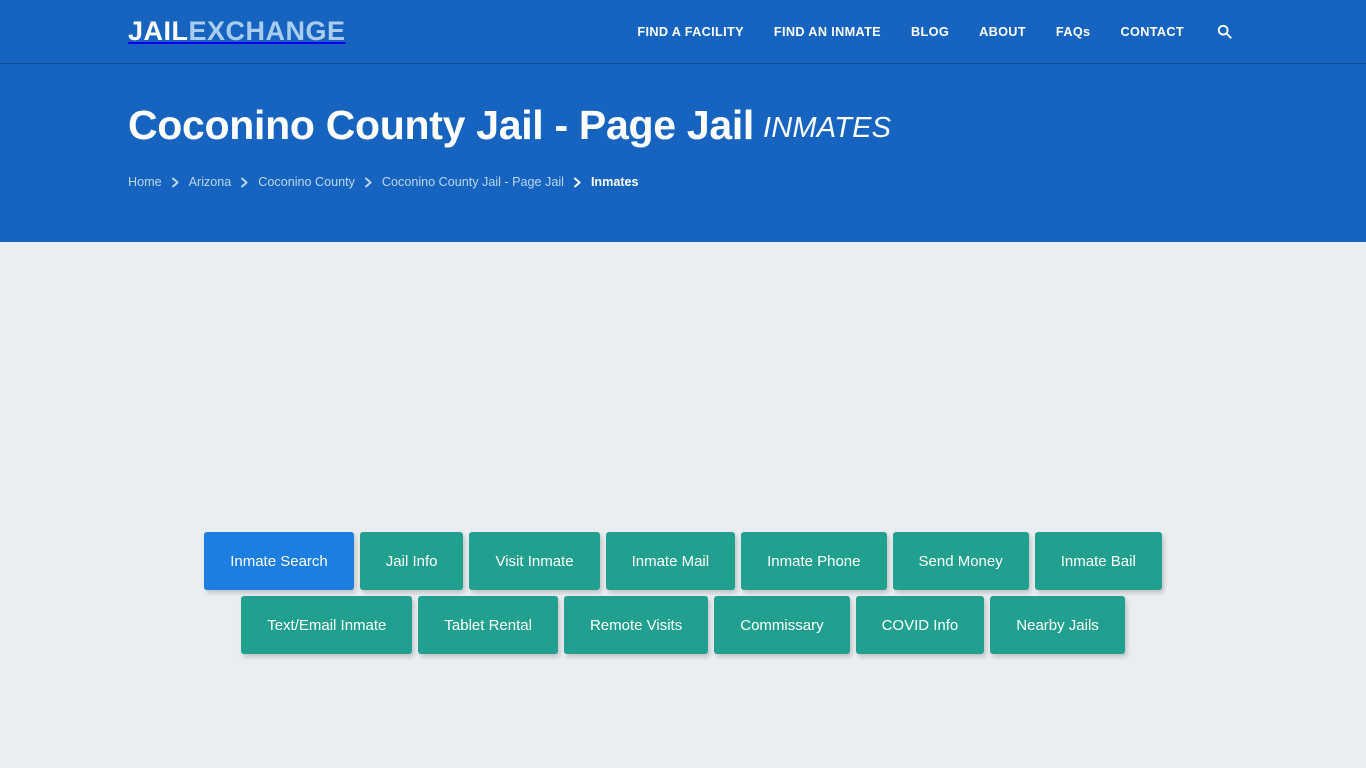  Describe the element at coordinates (814, 561) in the screenshot. I see `tab-inmate-phone: Inmate Phone` at that location.